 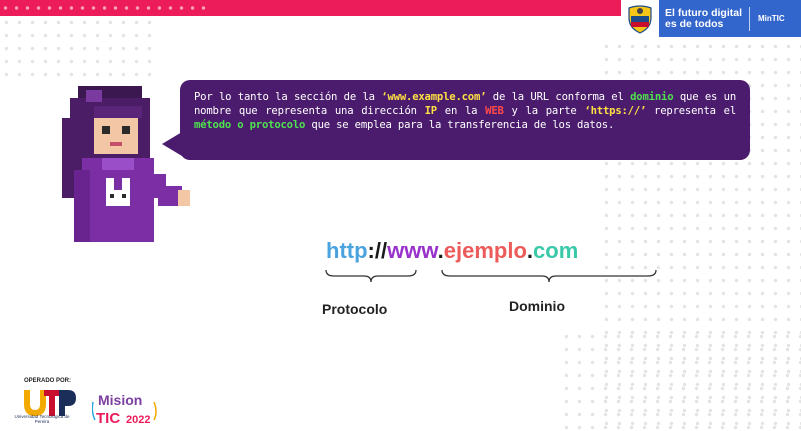 I want to click on bubble-text-segment: Por lo tanto la sección de la, so click(x=288, y=97).